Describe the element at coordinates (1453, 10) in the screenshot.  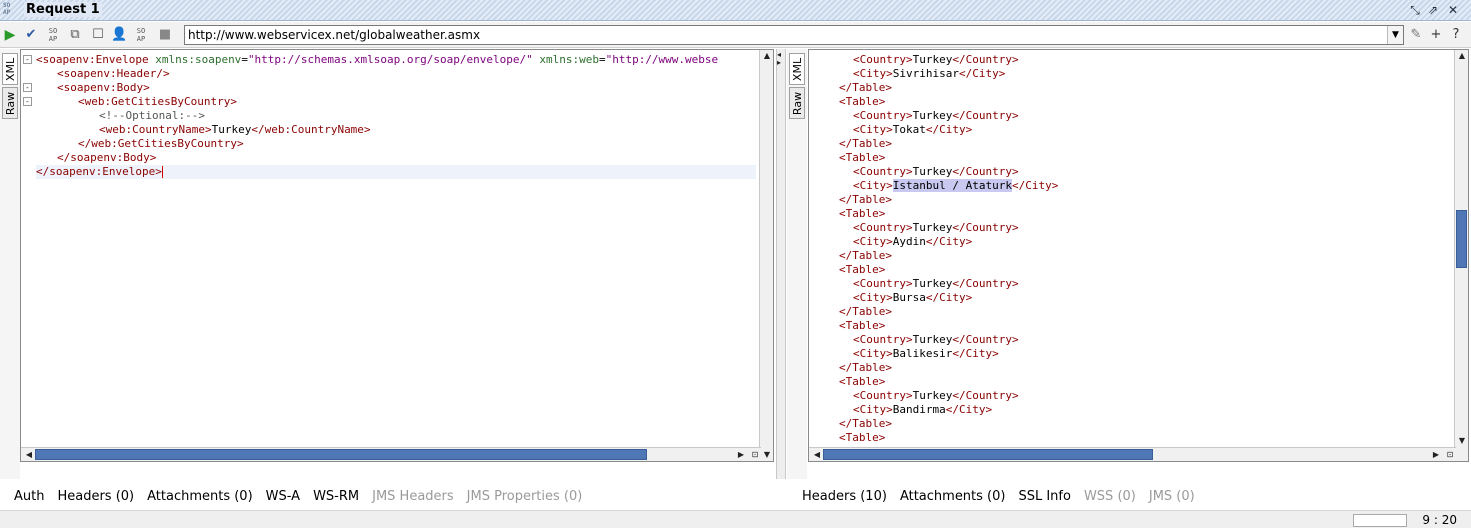
I see `close-icon: ✕` at that location.